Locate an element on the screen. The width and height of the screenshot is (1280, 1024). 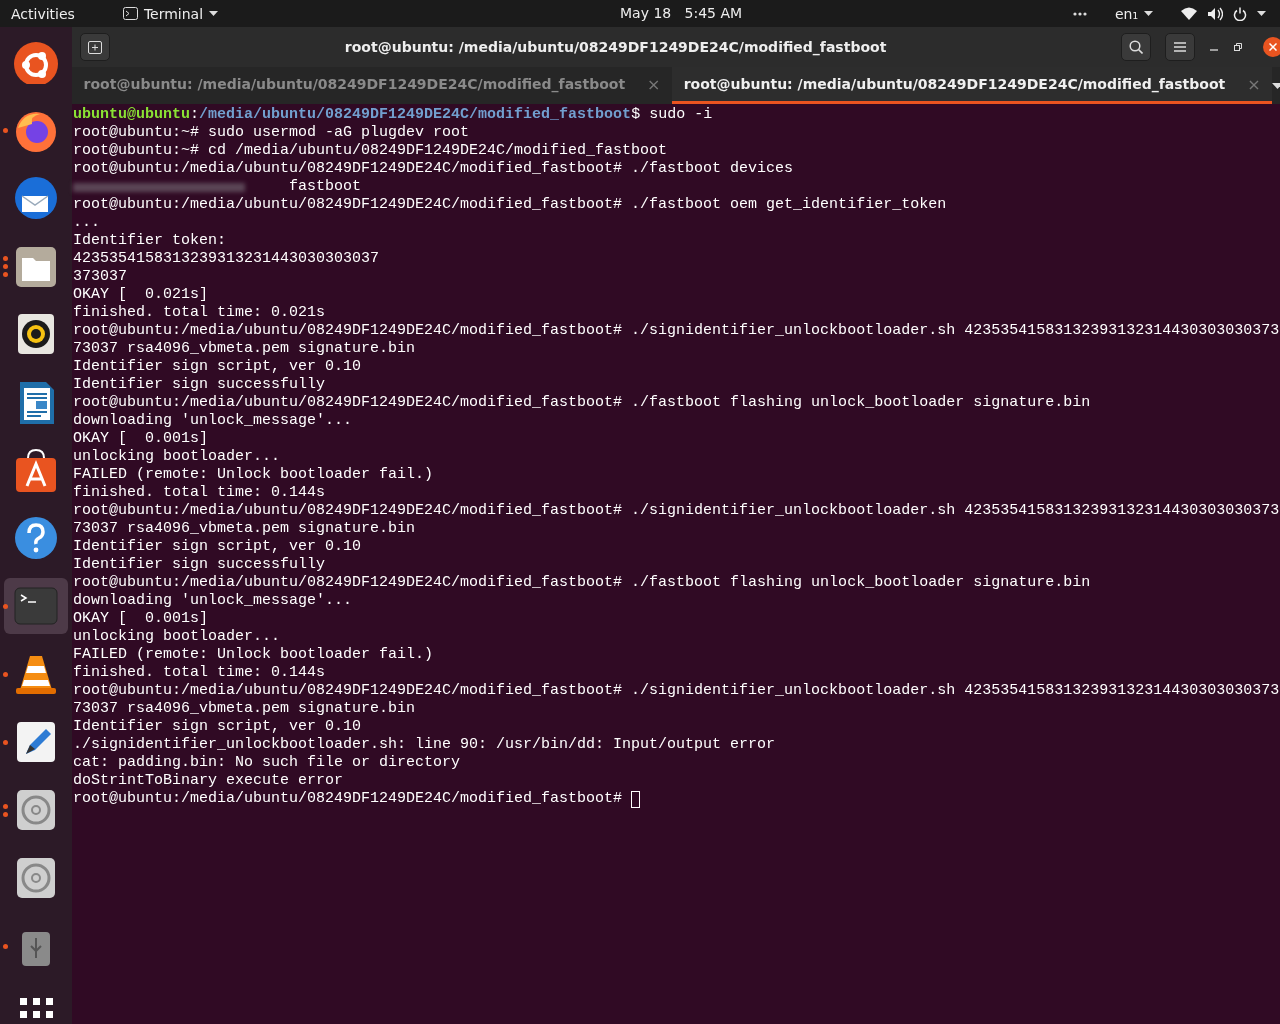
output-line: 373037 is located at coordinates (100, 277).